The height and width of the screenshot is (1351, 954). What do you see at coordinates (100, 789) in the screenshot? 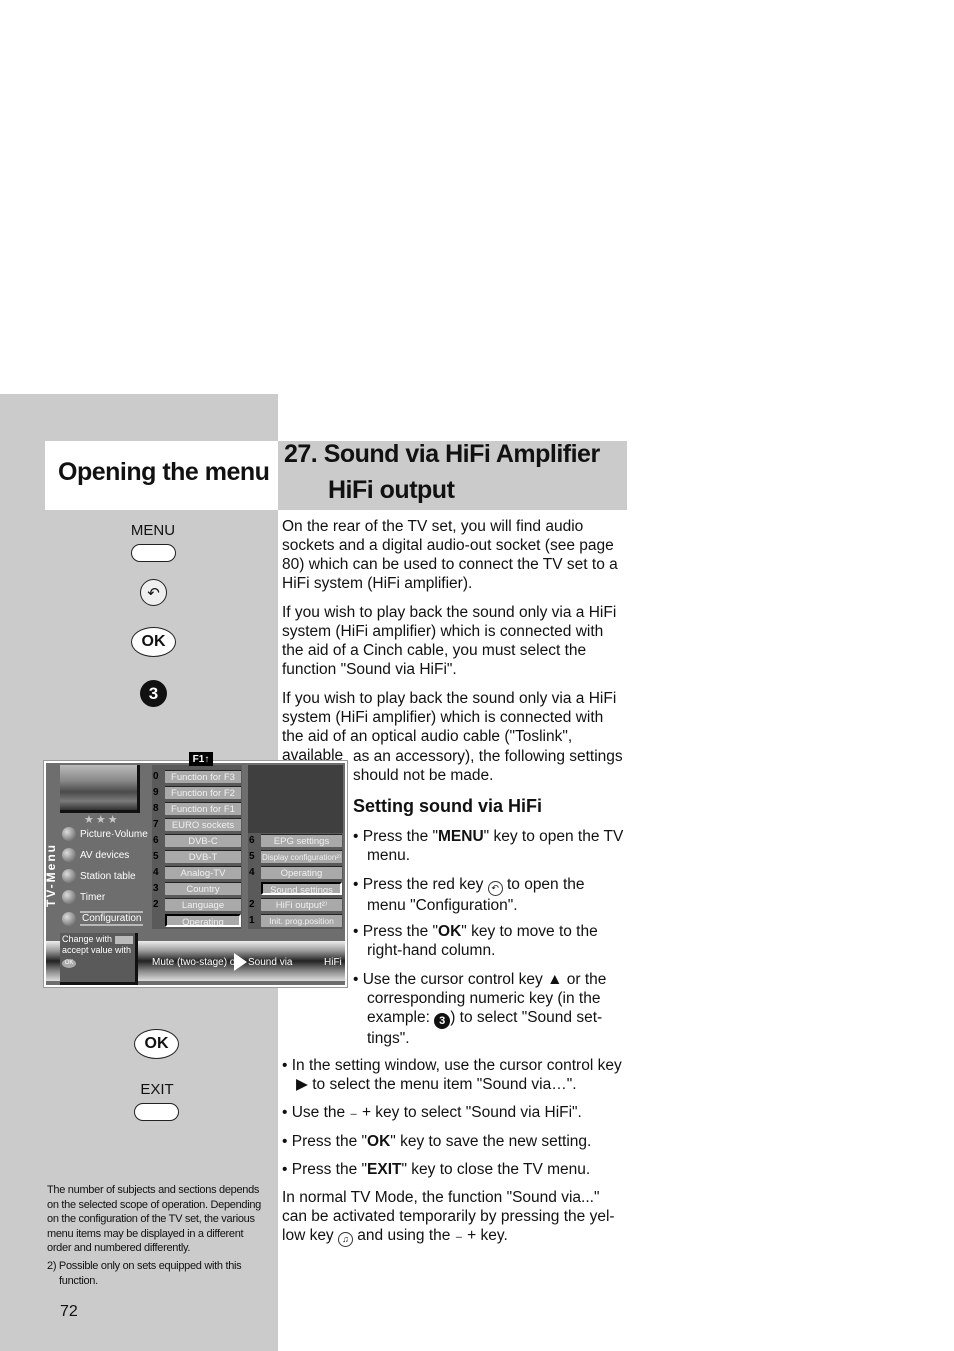
I see `menu-preview-image` at bounding box center [100, 789].